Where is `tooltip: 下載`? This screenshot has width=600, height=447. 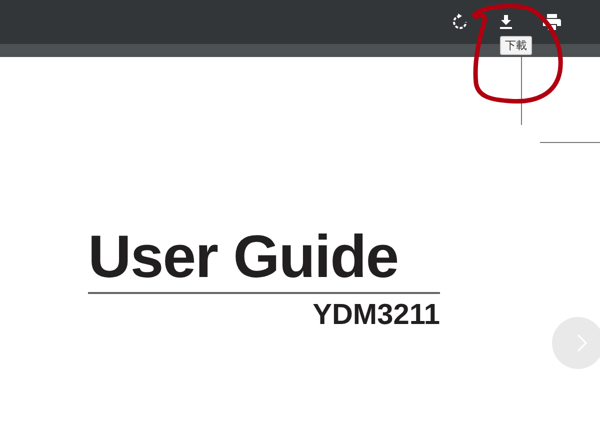 tooltip: 下載 is located at coordinates (516, 45).